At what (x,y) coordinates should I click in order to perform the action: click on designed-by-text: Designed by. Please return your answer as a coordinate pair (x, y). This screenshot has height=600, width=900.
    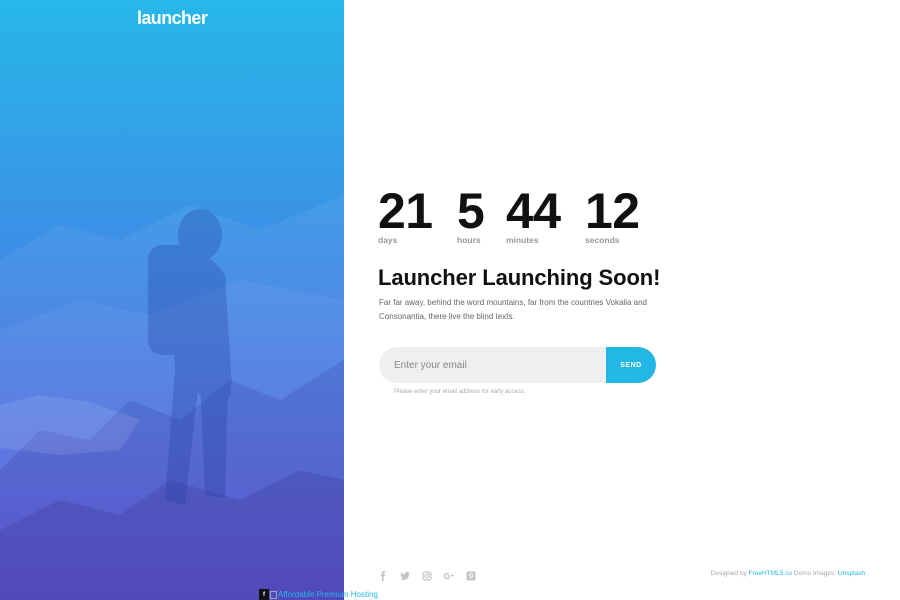
    Looking at the image, I should click on (728, 573).